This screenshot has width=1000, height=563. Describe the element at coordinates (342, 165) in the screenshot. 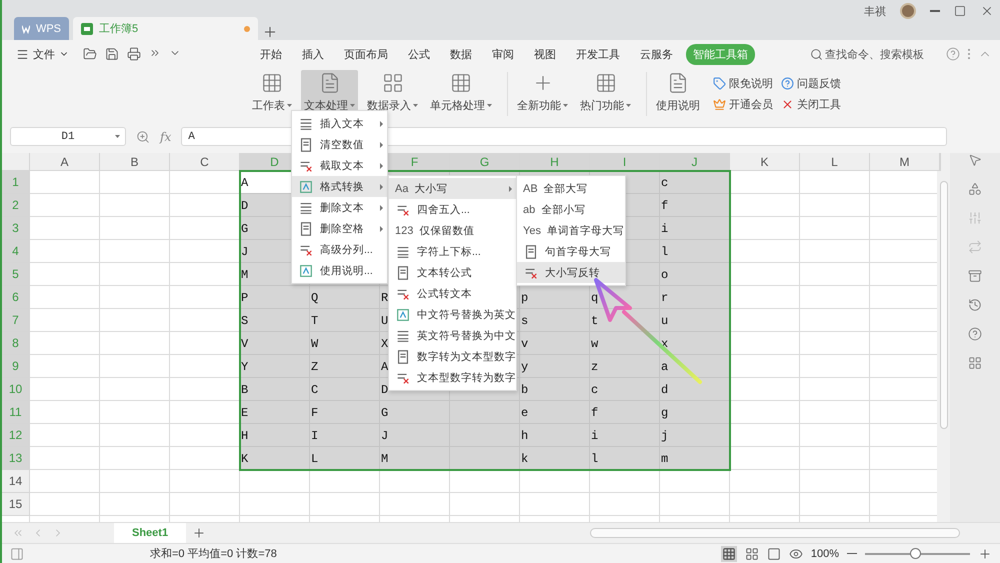

I see `menu-item-label: 截取文本` at that location.